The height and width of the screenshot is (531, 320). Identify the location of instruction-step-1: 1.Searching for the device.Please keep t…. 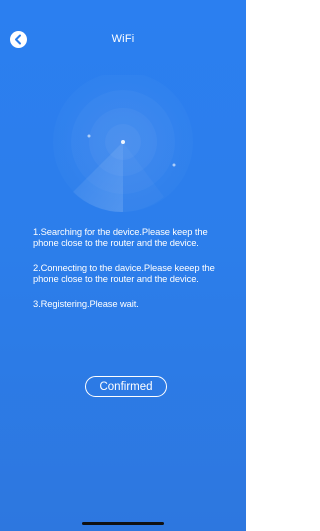
(120, 237).